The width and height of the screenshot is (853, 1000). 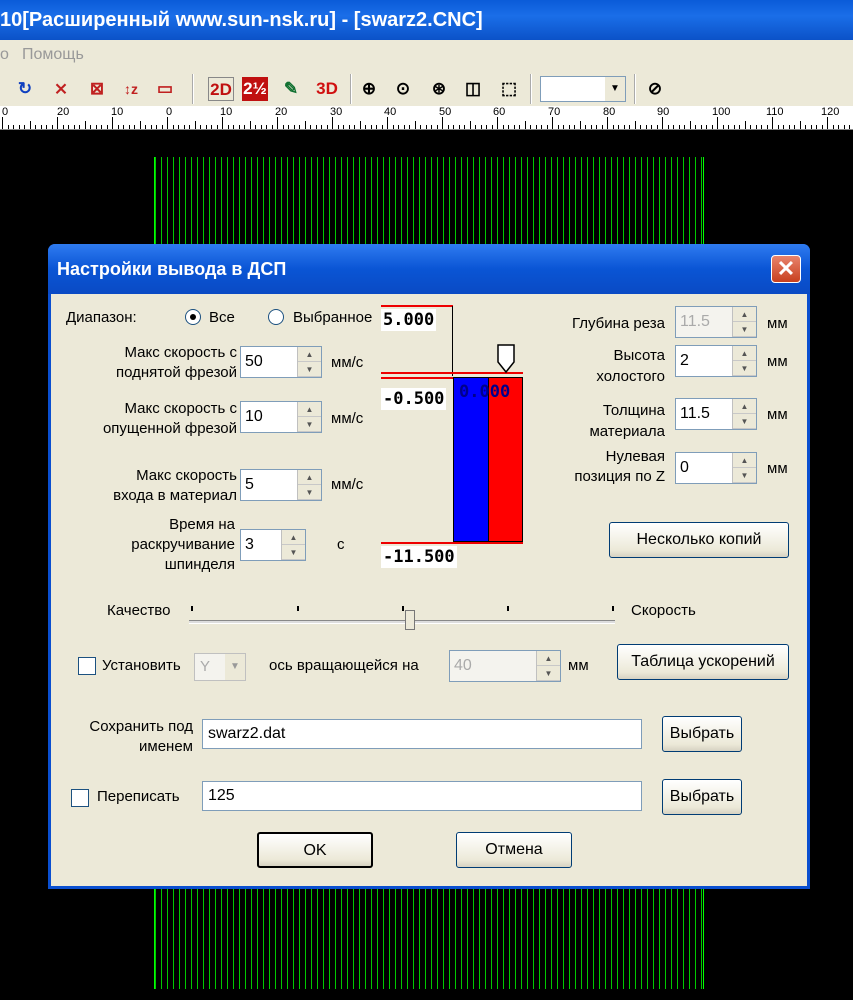 What do you see at coordinates (583, 89) in the screenshot?
I see `zoom-combo: ▼` at bounding box center [583, 89].